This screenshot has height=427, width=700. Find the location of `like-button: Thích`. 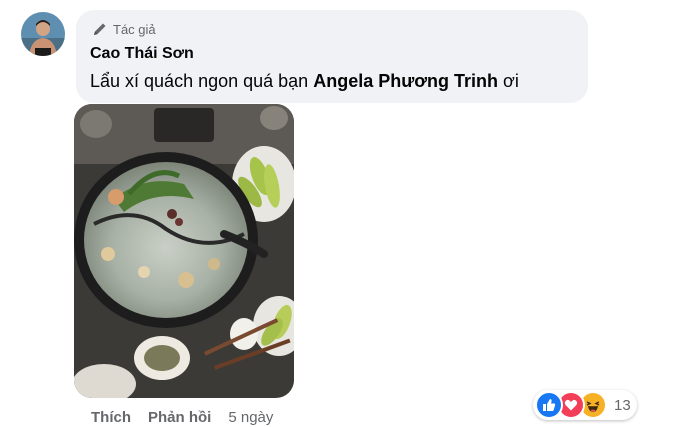

like-button: Thích is located at coordinates (111, 417).